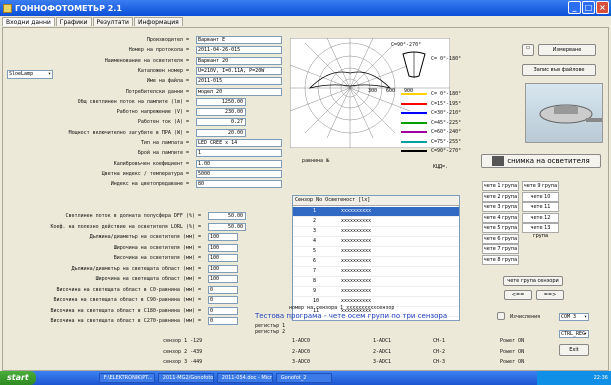 The image size is (611, 385). Describe the element at coordinates (446, 122) in the screenshot. I see `legend-label: C=45°-225°` at that location.